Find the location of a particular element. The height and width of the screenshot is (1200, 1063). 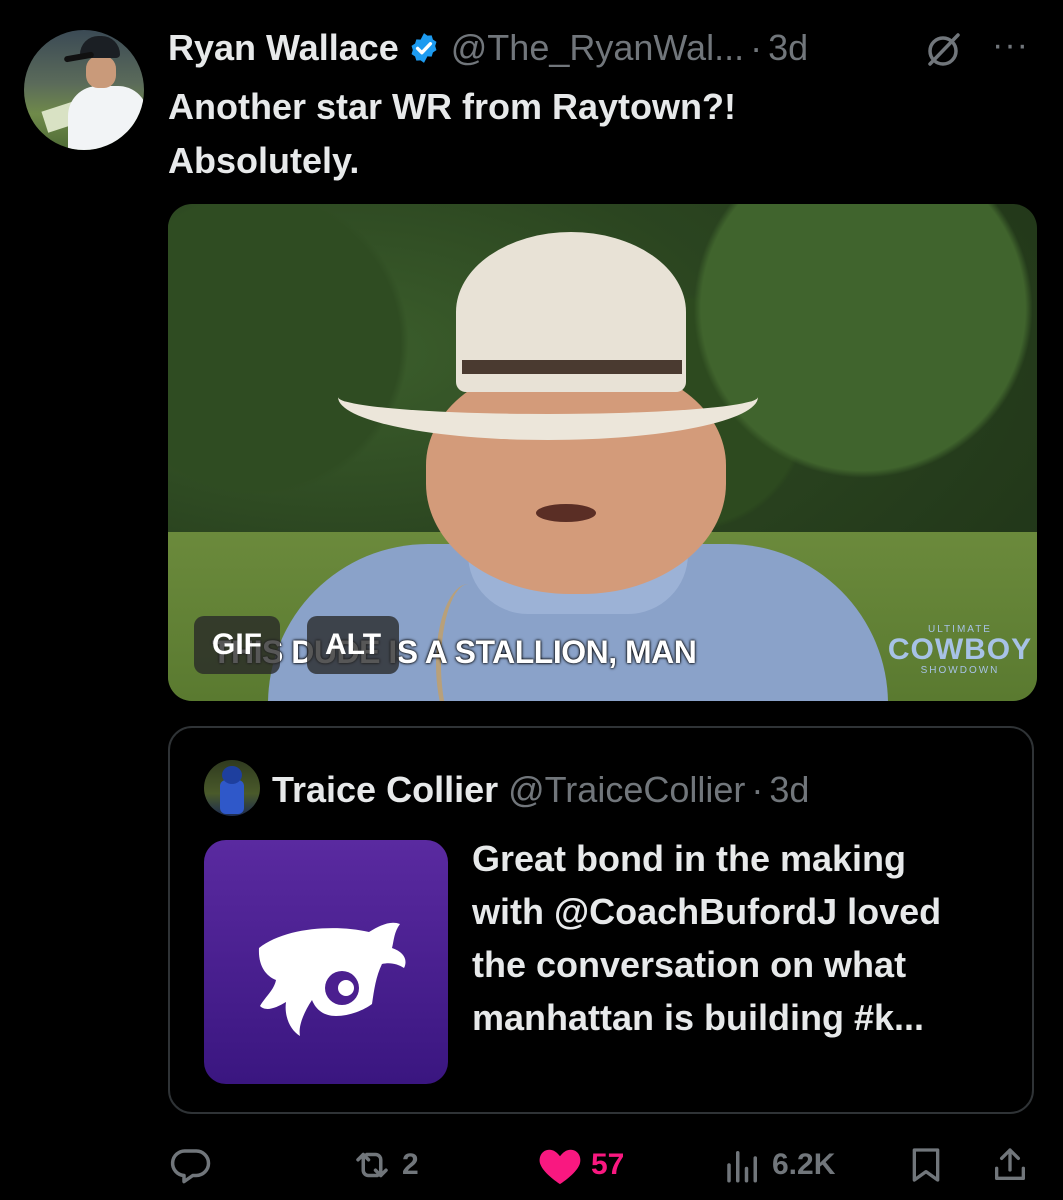

views-button: 6.2K is located at coordinates (778, 1165).